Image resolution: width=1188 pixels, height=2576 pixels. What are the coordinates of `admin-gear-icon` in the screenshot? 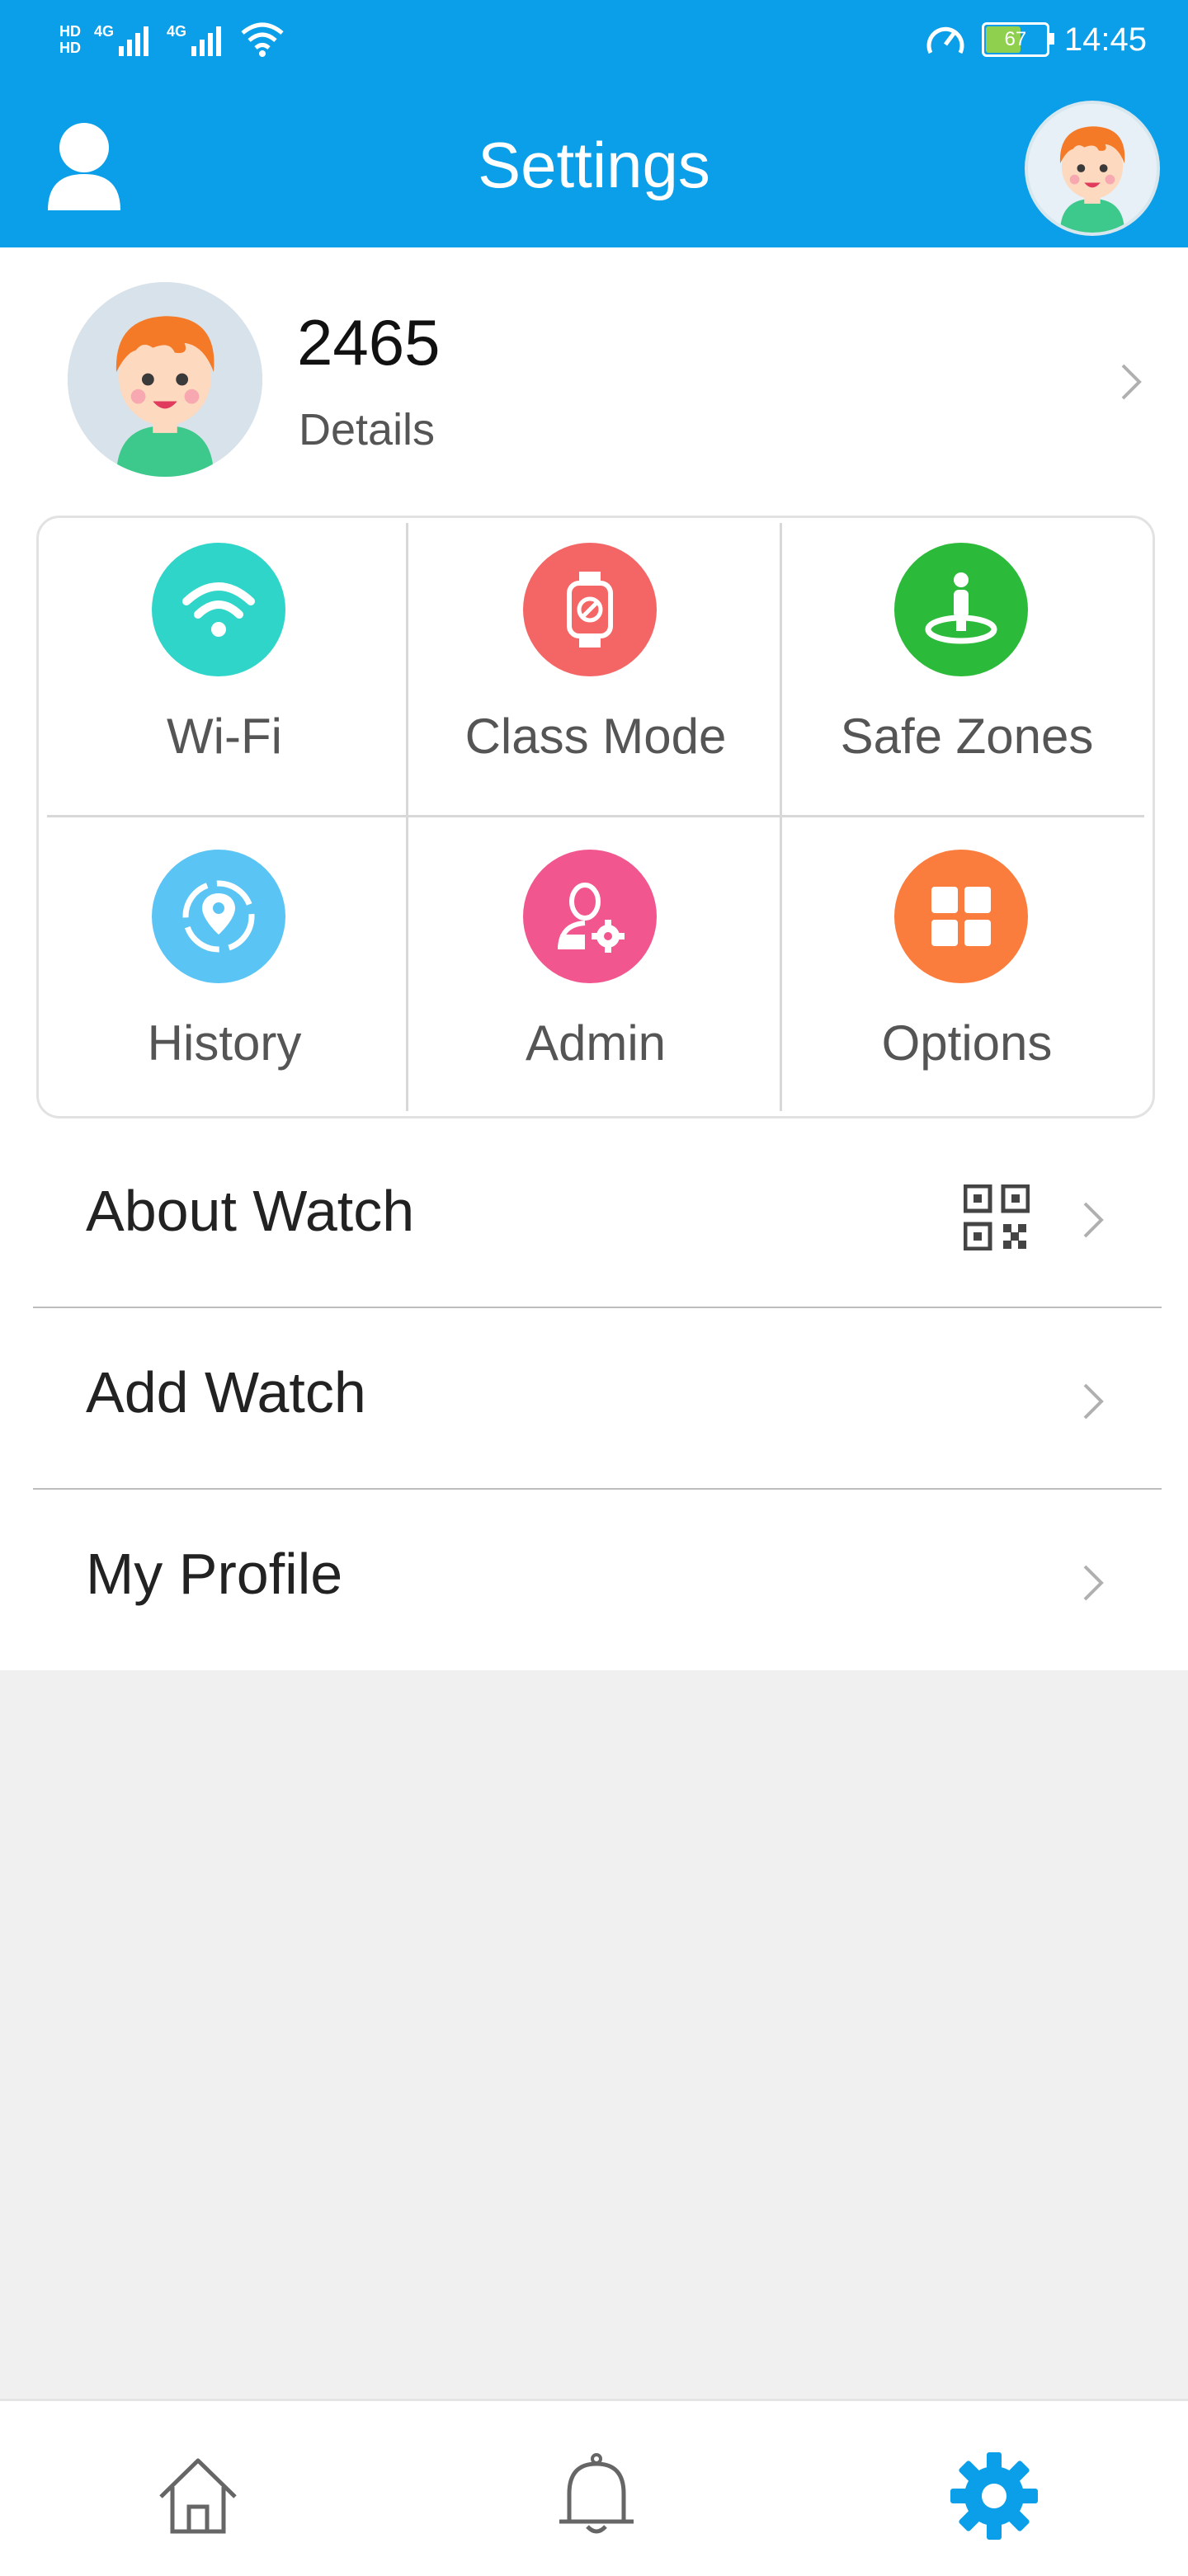 It's located at (590, 917).